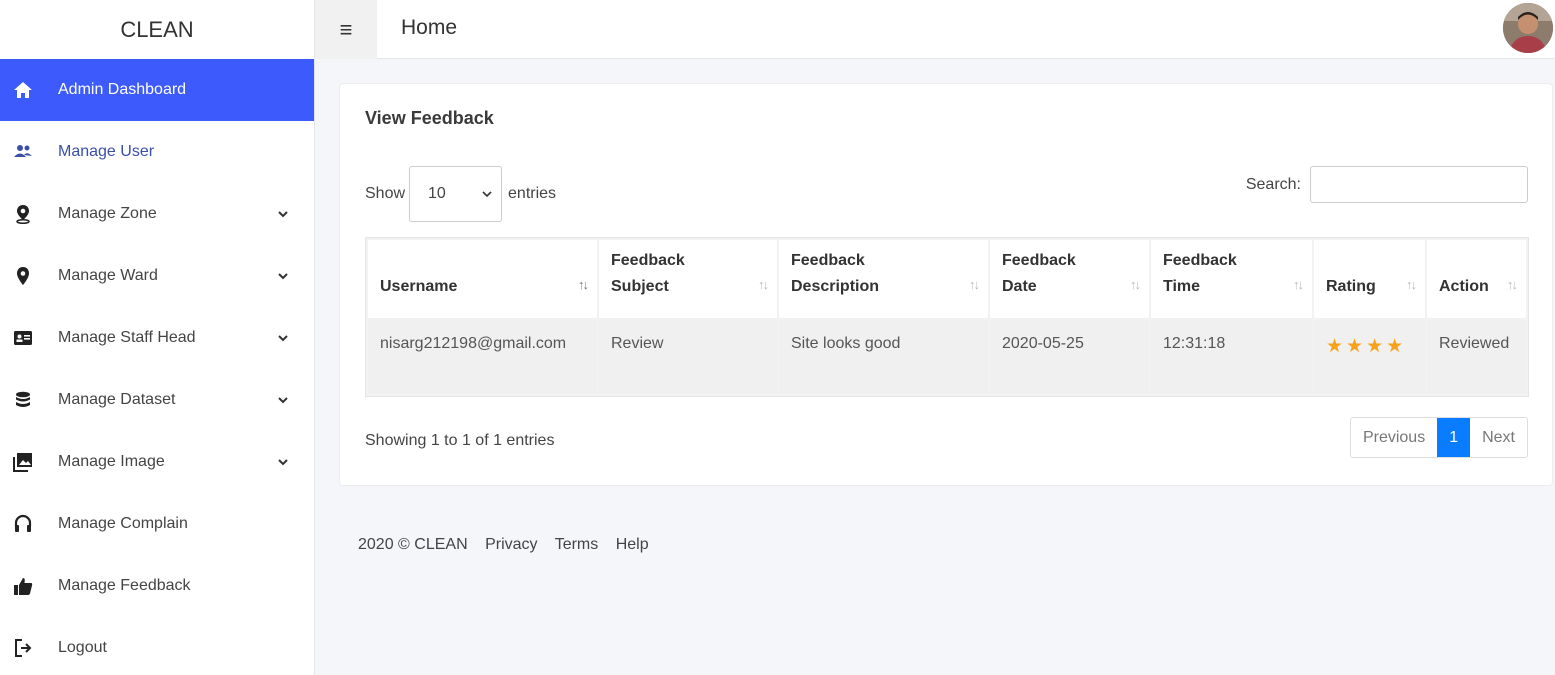 The width and height of the screenshot is (1555, 675). I want to click on search-label: Search:, so click(1273, 184).